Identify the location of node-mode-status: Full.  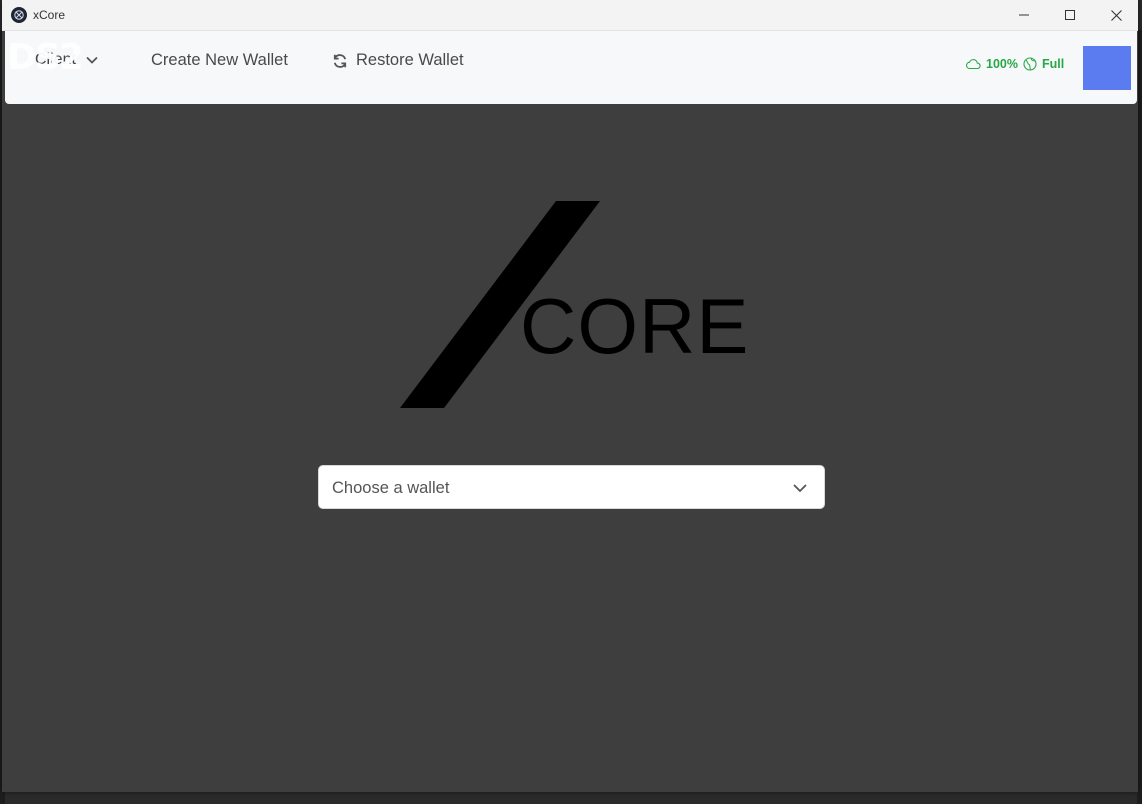
(1043, 64).